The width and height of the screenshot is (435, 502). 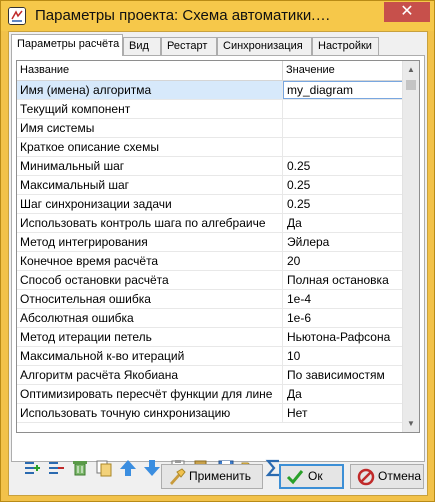 What do you see at coordinates (343, 90) in the screenshot?
I see `property-value: my_diagram` at bounding box center [343, 90].